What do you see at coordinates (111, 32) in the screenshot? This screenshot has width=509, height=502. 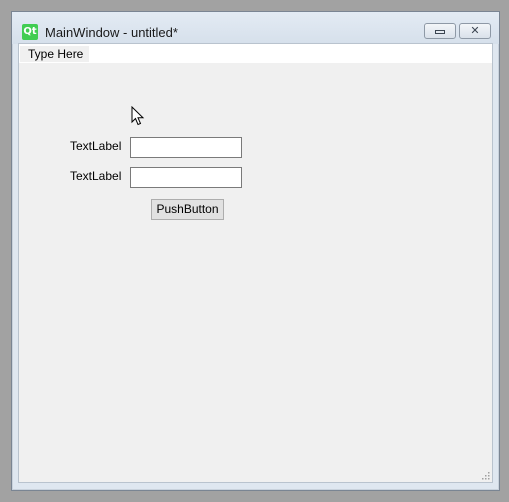 I see `window-title: MainWindow - untitled*` at bounding box center [111, 32].